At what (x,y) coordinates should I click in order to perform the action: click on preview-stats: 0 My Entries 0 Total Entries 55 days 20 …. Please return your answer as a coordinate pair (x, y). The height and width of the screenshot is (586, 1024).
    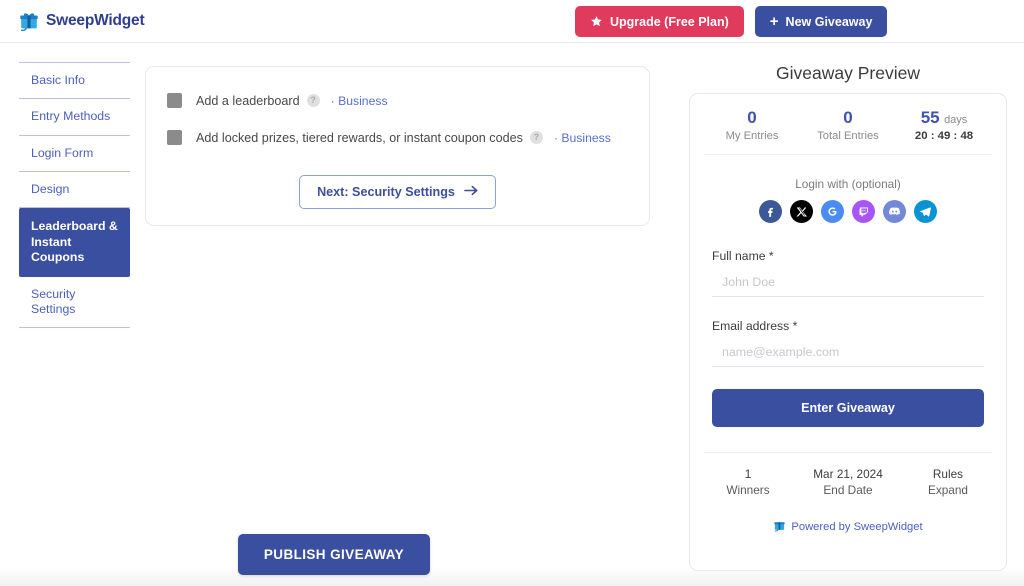
    Looking at the image, I should click on (848, 124).